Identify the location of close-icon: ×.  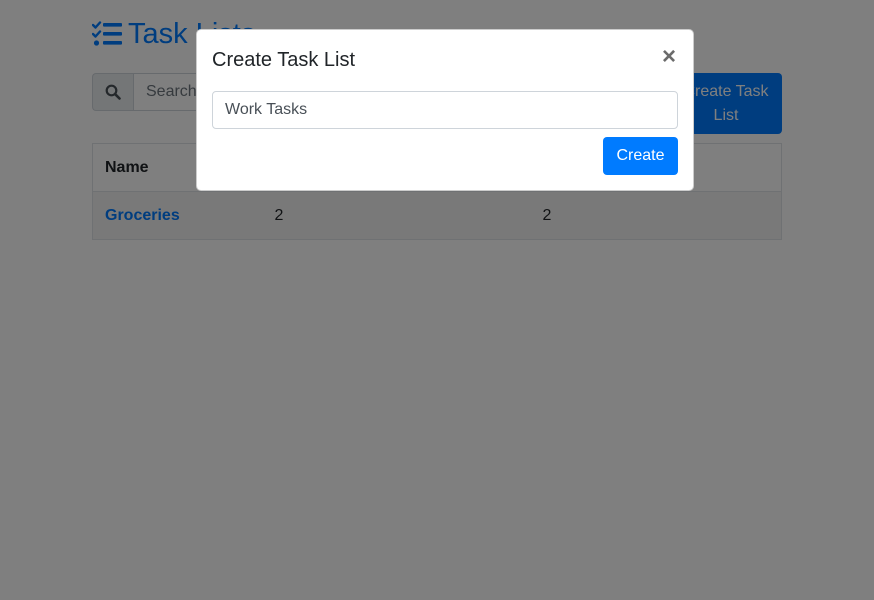
(669, 57).